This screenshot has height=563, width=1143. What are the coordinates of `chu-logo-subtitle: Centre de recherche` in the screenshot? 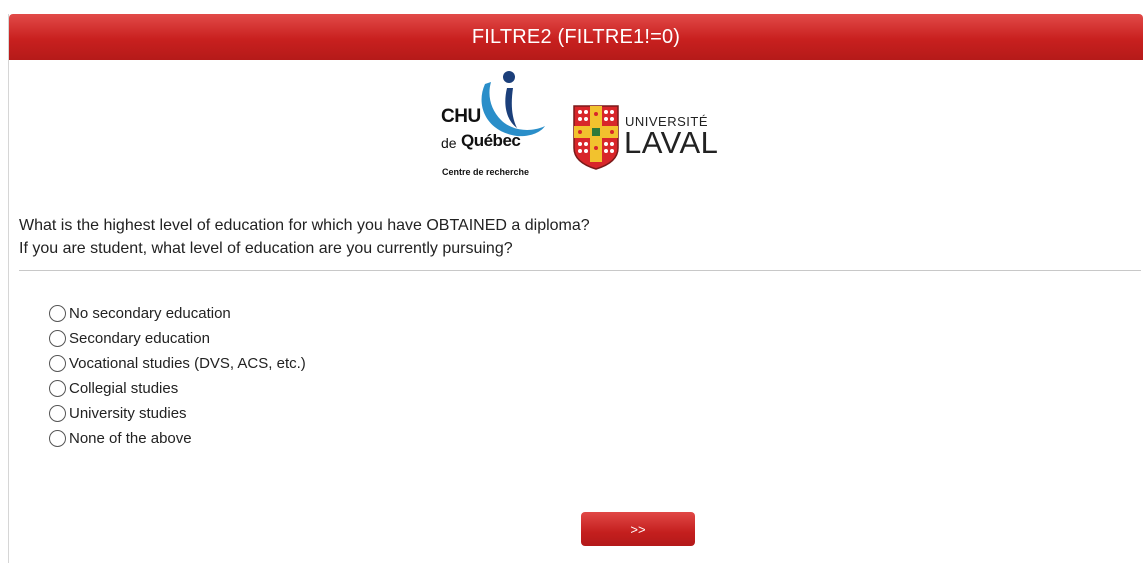 It's located at (486, 172).